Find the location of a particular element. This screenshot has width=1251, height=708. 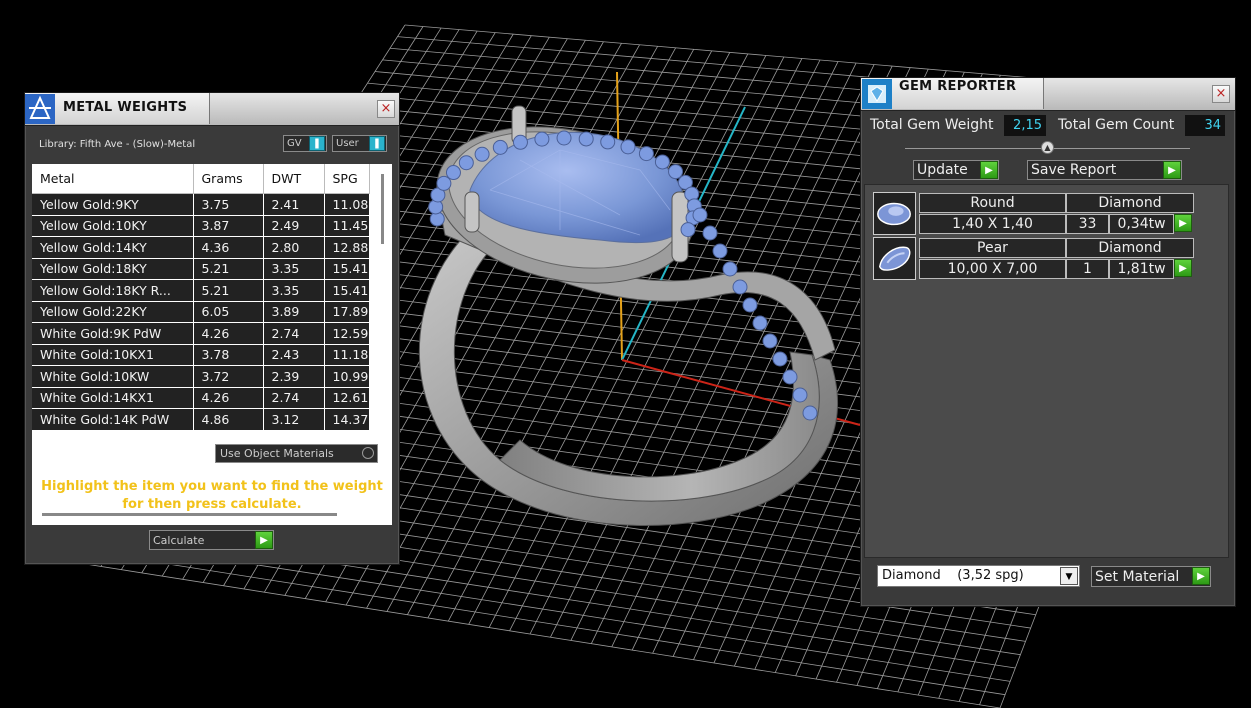

metal-weights-icon is located at coordinates (40, 109).